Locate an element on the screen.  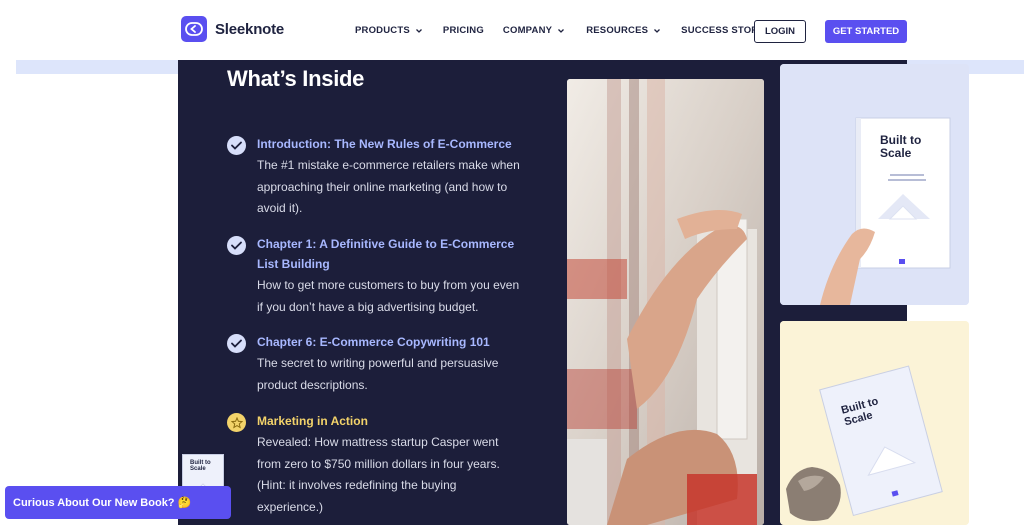
nav-pricing: PRICING is located at coordinates (463, 30).